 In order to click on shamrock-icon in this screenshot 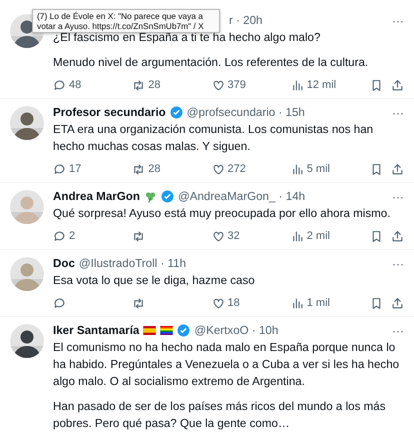, I will do `click(150, 196)`.